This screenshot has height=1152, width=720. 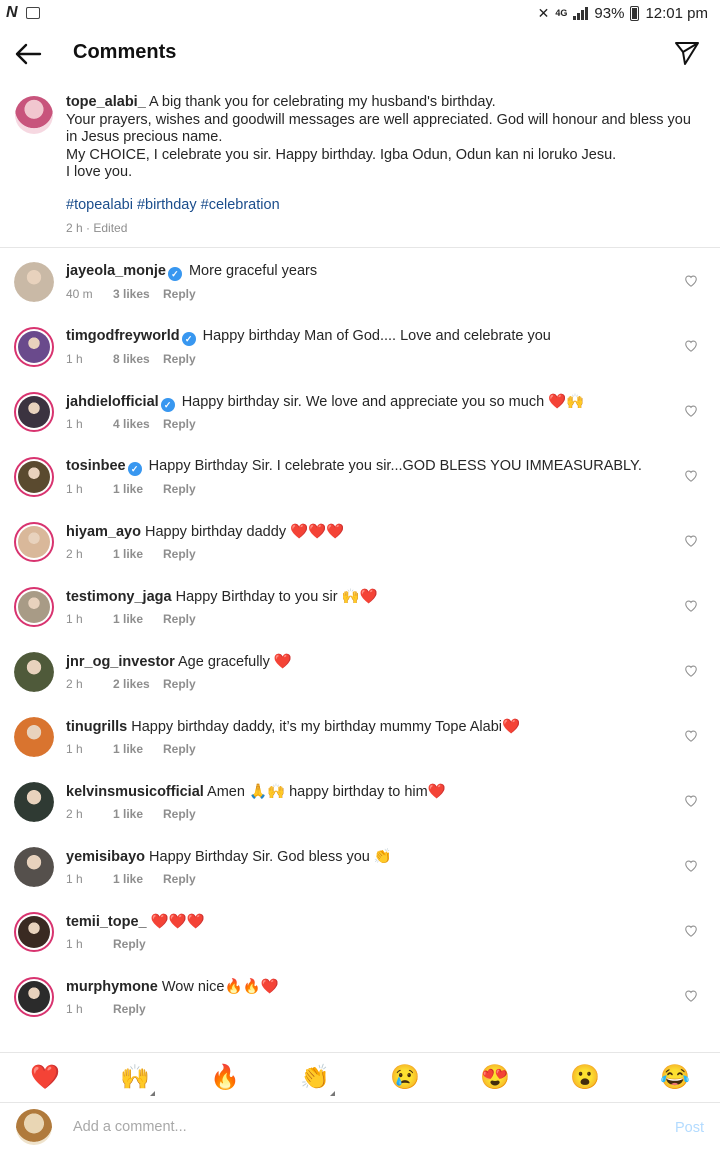 I want to click on comment-username: temii_tope_, so click(x=106, y=922).